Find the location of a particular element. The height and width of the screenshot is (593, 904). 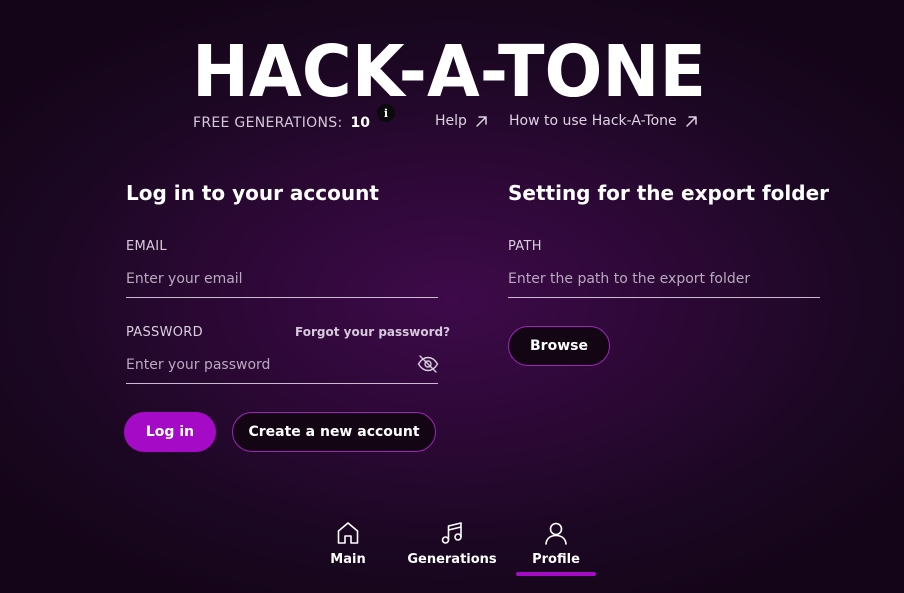

logo-text: HACK-A-TONE is located at coordinates (449, 69).